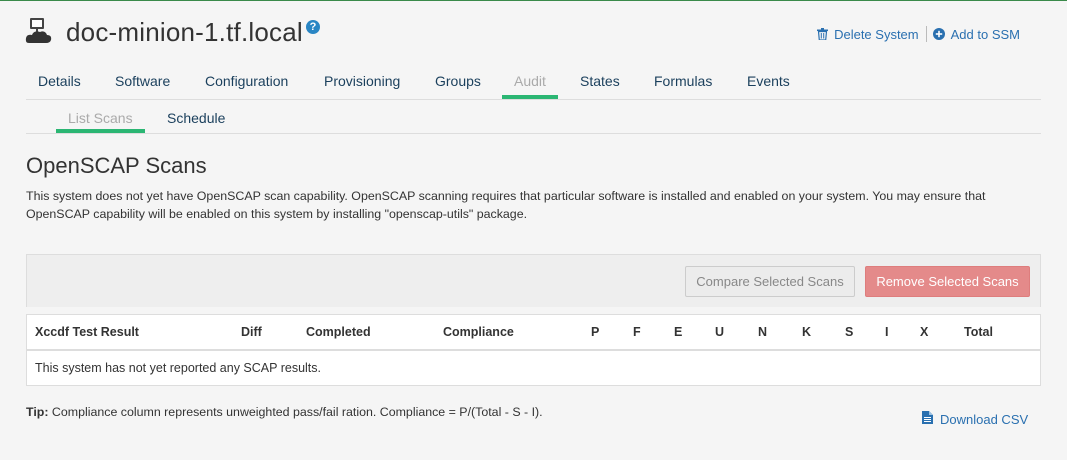 The height and width of the screenshot is (460, 1067). I want to click on header-actions: Delete System Add to SSM, so click(918, 34).